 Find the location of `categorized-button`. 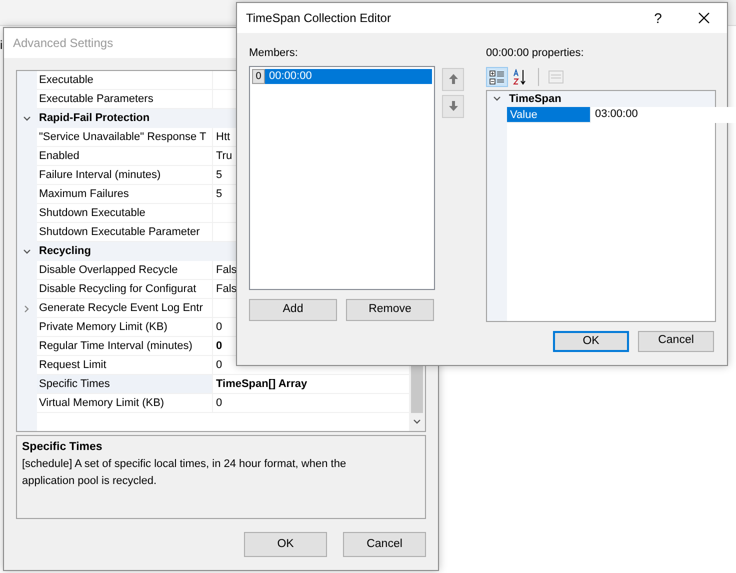

categorized-button is located at coordinates (497, 76).